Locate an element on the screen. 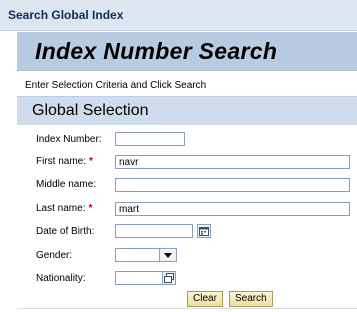 Image resolution: width=357 pixels, height=312 pixels. date-of-birth-label: Date of Birth: is located at coordinates (65, 231).